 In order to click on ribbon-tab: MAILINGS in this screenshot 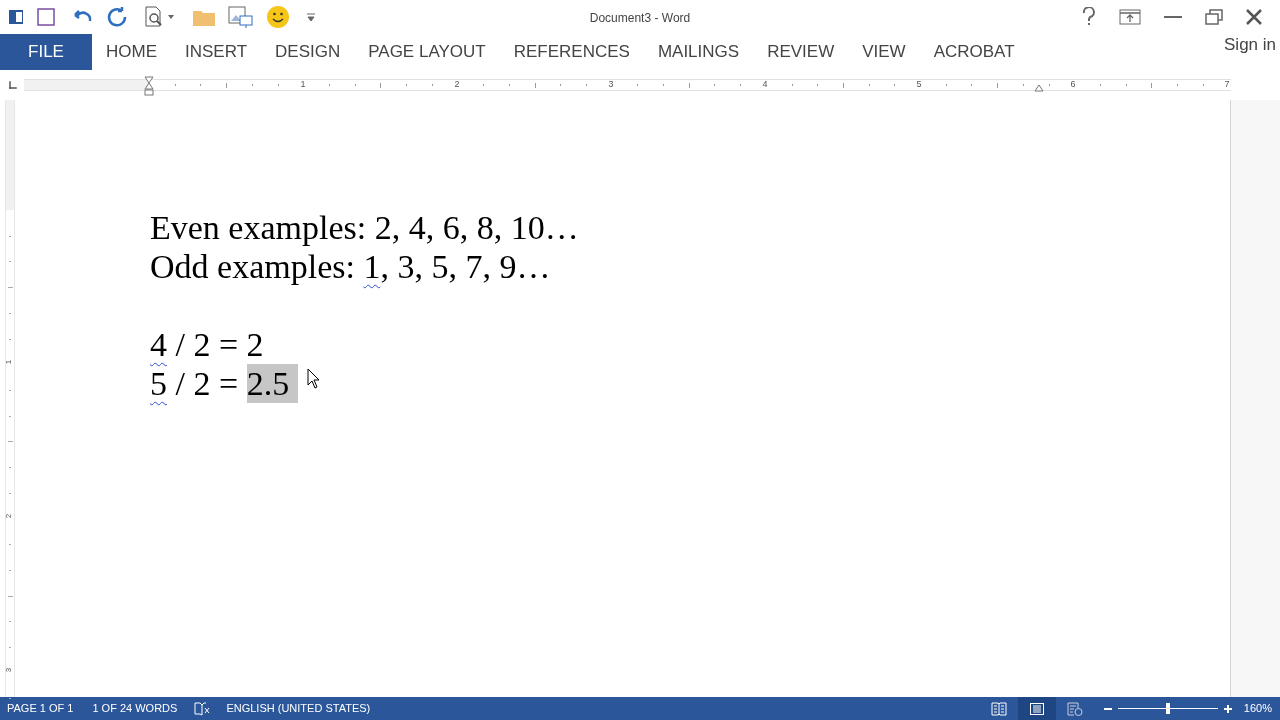, I will do `click(698, 52)`.